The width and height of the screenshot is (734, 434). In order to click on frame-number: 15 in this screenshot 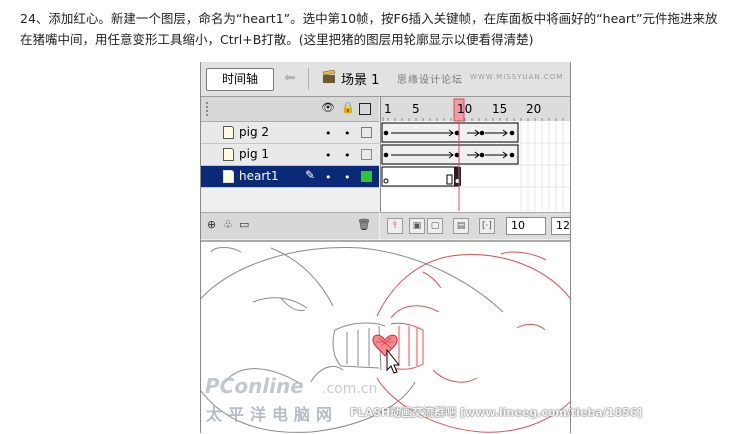, I will do `click(499, 109)`.